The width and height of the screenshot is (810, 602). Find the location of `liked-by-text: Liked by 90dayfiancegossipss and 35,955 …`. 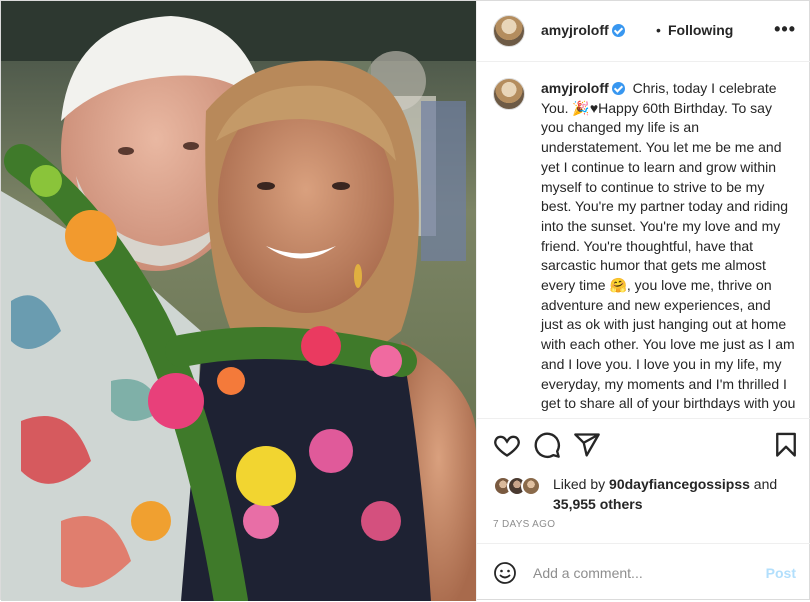

liked-by-text: Liked by 90dayfiancegossipss and 35,955 … is located at coordinates (665, 494).